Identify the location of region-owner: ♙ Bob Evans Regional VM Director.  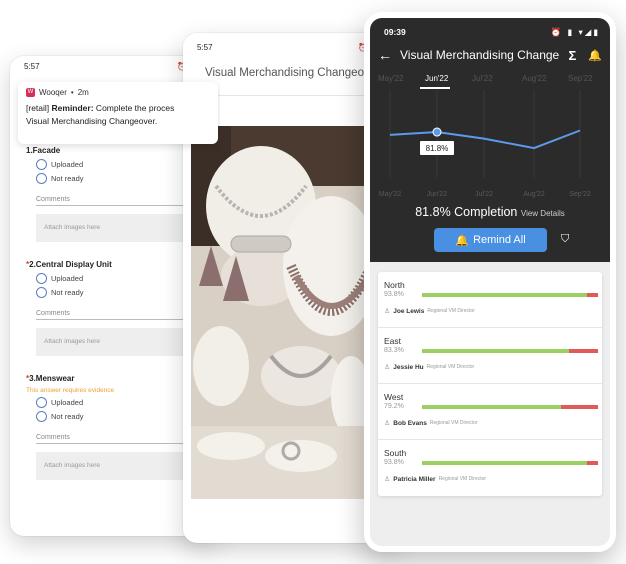
(490, 423).